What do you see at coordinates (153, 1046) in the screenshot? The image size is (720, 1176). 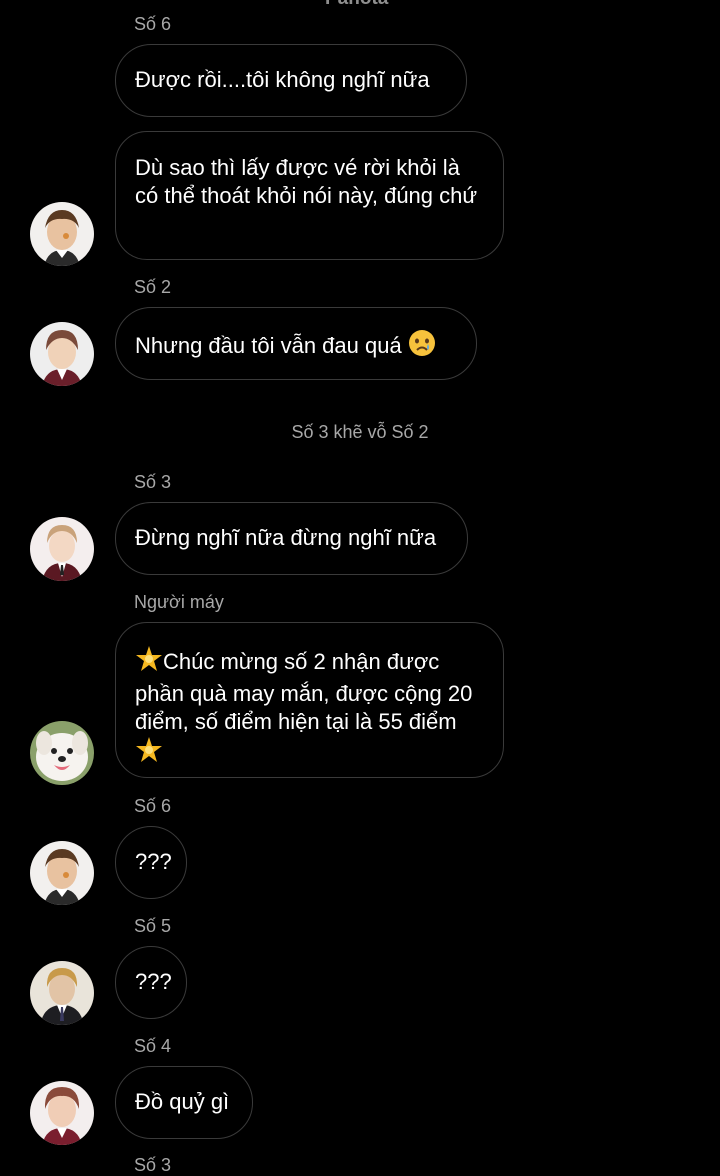 I see `sender-name: Số 4` at bounding box center [153, 1046].